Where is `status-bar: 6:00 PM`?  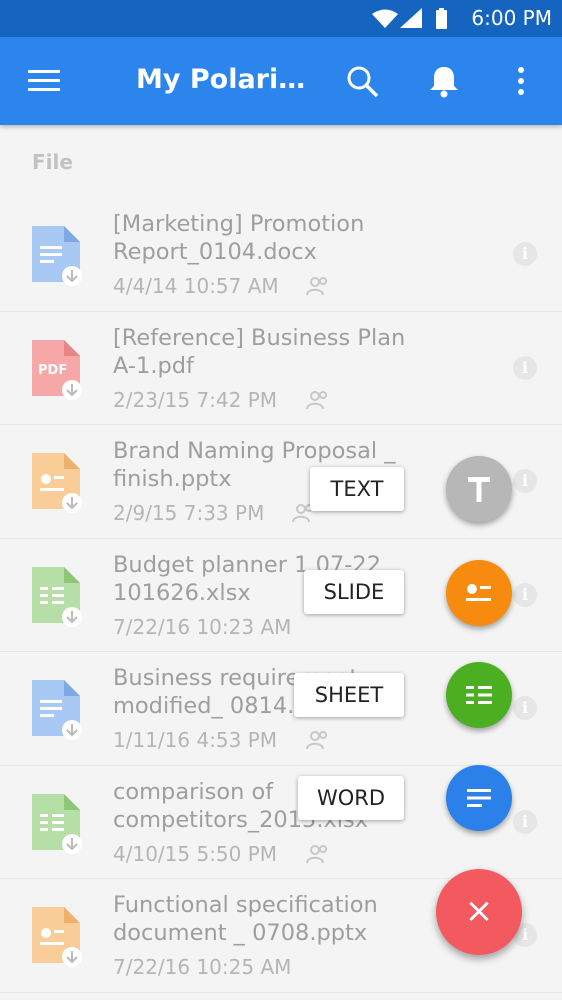
status-bar: 6:00 PM is located at coordinates (281, 18).